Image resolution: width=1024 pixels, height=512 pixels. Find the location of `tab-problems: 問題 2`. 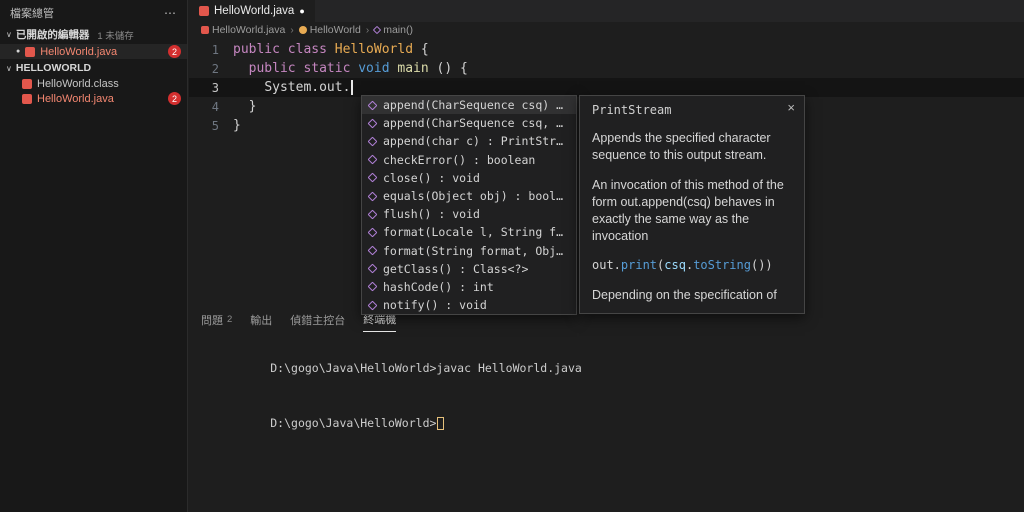

tab-problems: 問題 2 is located at coordinates (216, 321).